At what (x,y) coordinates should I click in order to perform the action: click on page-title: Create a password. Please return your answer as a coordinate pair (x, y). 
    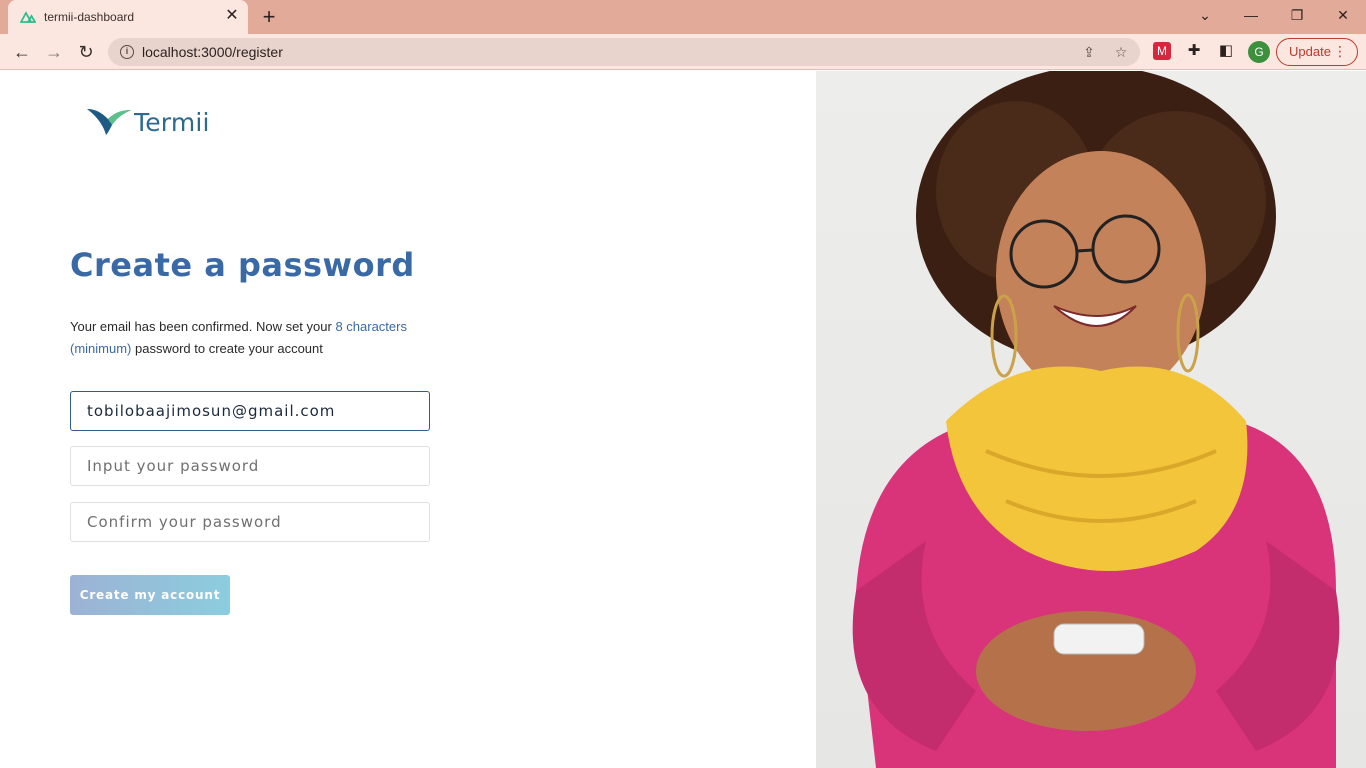
    Looking at the image, I should click on (242, 265).